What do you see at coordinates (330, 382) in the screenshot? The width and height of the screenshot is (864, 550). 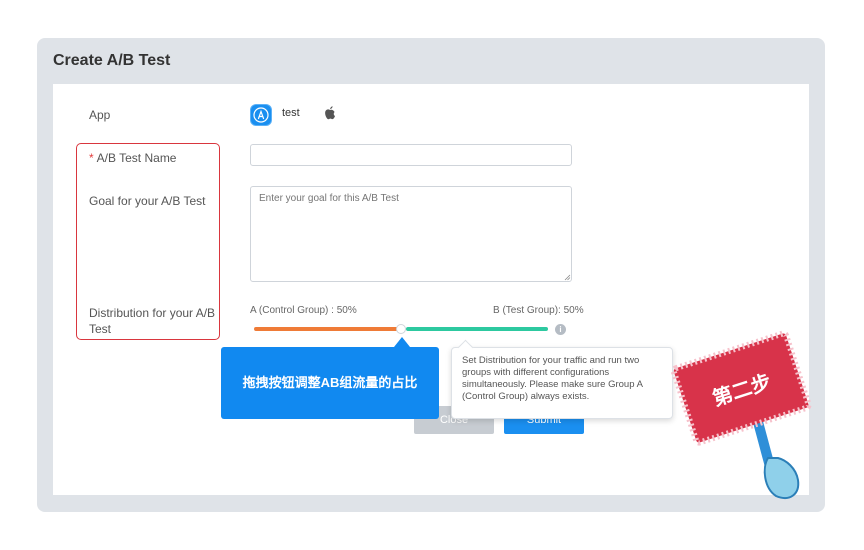 I see `callout-text: 拖拽按钮调整AB组流量的占比` at bounding box center [330, 382].